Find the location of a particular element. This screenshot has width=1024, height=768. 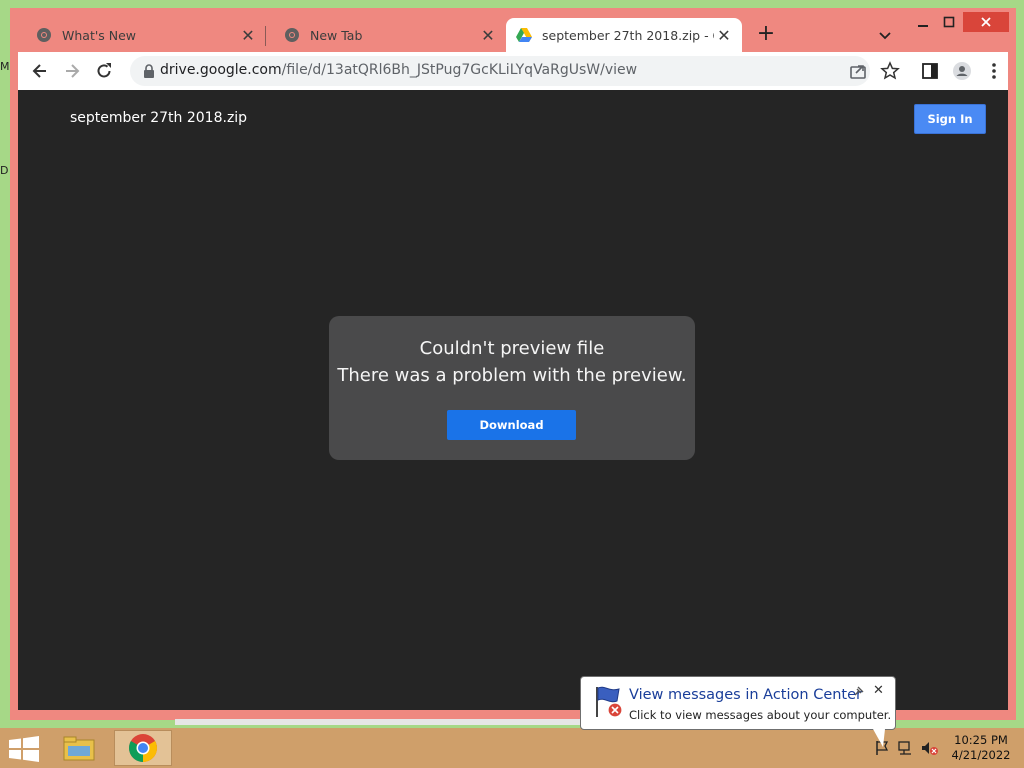

minimize-icon is located at coordinates (923, 26).